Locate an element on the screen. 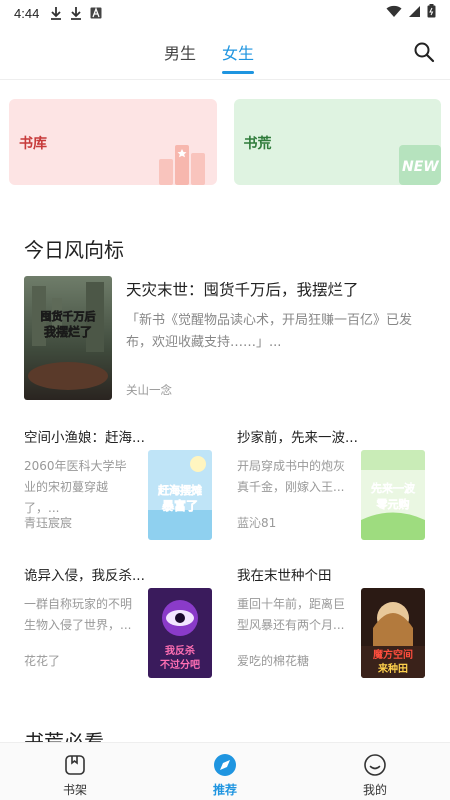 Image resolution: width=450 pixels, height=800 pixels. status-time: 4:44 is located at coordinates (27, 13).